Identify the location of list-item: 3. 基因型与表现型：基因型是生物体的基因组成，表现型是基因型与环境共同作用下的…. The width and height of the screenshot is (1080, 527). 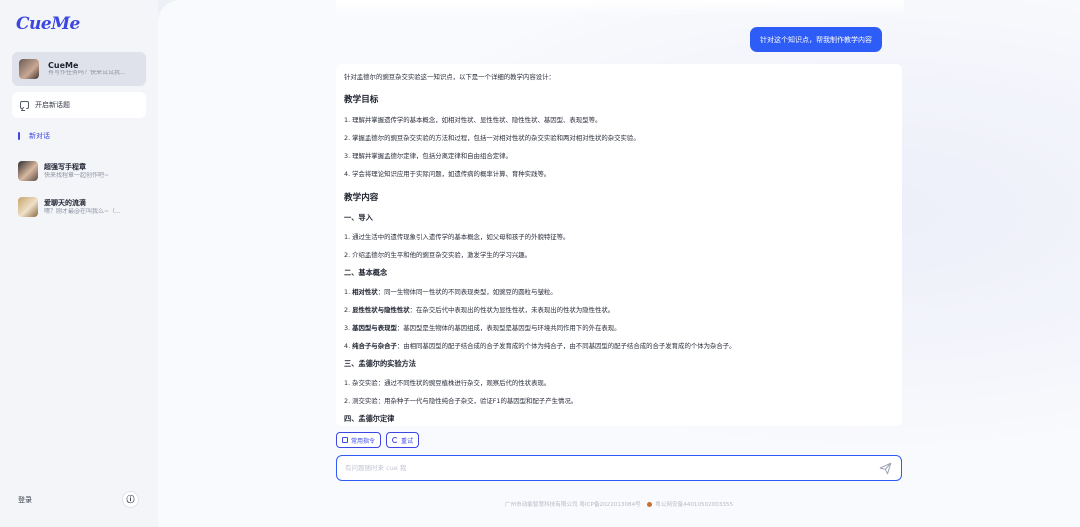
(482, 328).